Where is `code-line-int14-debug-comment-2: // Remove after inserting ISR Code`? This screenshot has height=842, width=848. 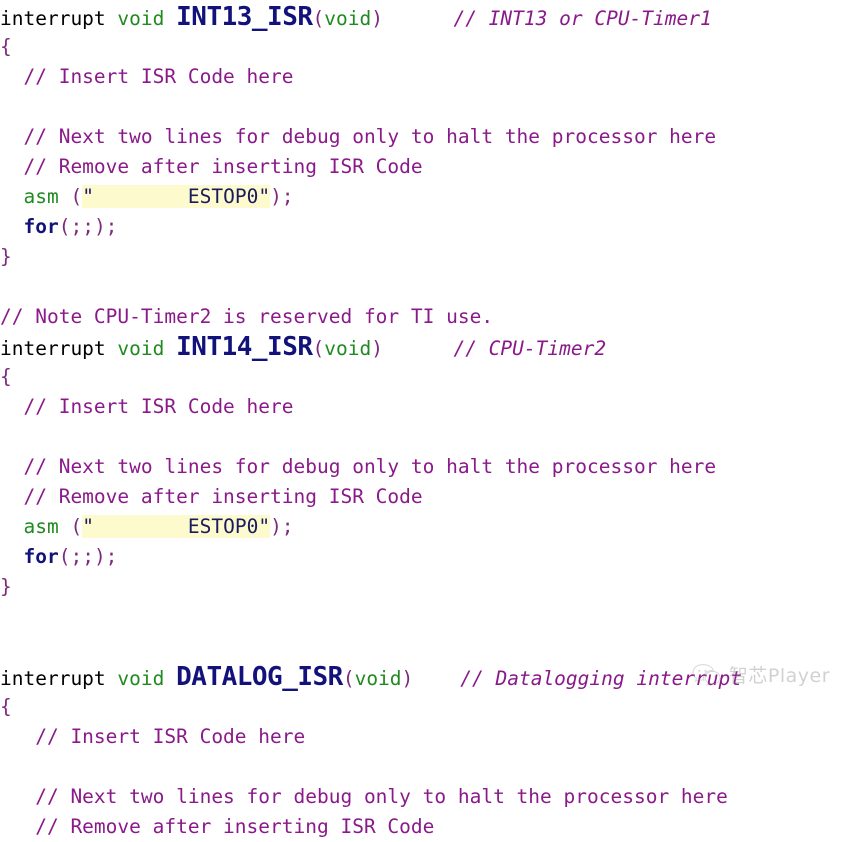 code-line-int14-debug-comment-2: // Remove after inserting ISR Code is located at coordinates (424, 497).